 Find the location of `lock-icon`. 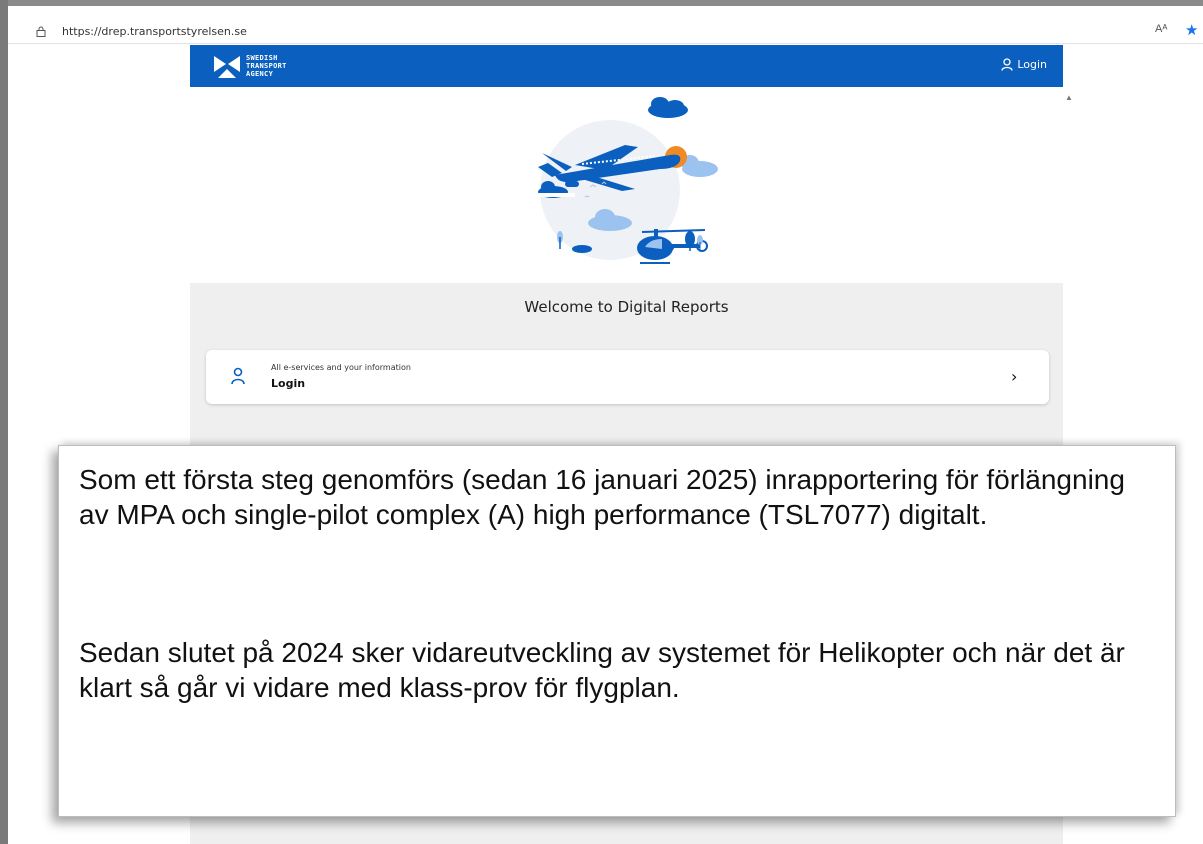

lock-icon is located at coordinates (41, 31).